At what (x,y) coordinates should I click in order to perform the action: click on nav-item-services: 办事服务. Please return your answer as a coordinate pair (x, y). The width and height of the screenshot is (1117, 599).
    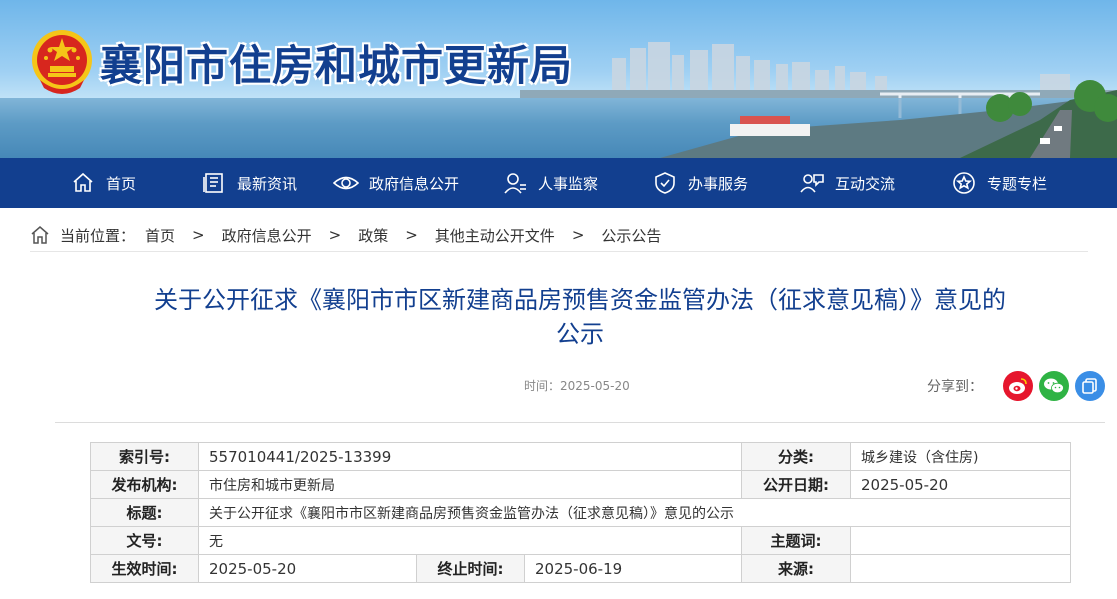
    Looking at the image, I should click on (725, 183).